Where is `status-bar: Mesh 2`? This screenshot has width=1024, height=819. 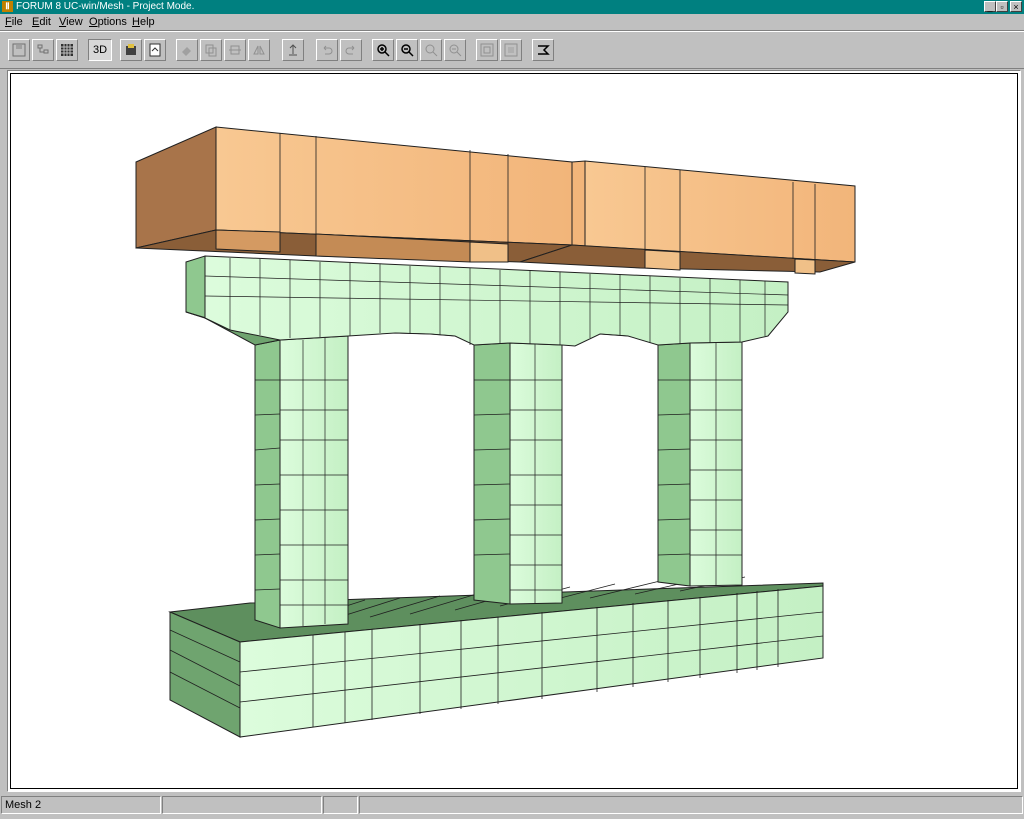
status-bar: Mesh 2 is located at coordinates (512, 806).